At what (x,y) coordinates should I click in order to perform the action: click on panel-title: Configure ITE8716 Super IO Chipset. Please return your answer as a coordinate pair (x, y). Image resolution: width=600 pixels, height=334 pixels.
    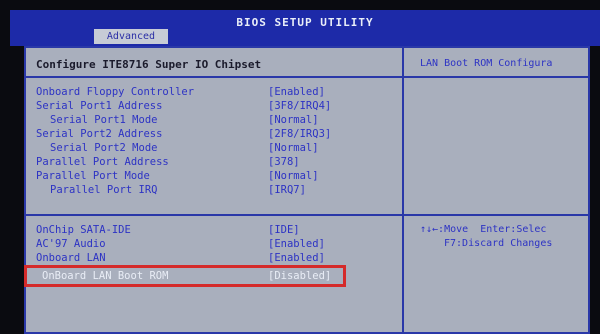
    Looking at the image, I should click on (149, 64).